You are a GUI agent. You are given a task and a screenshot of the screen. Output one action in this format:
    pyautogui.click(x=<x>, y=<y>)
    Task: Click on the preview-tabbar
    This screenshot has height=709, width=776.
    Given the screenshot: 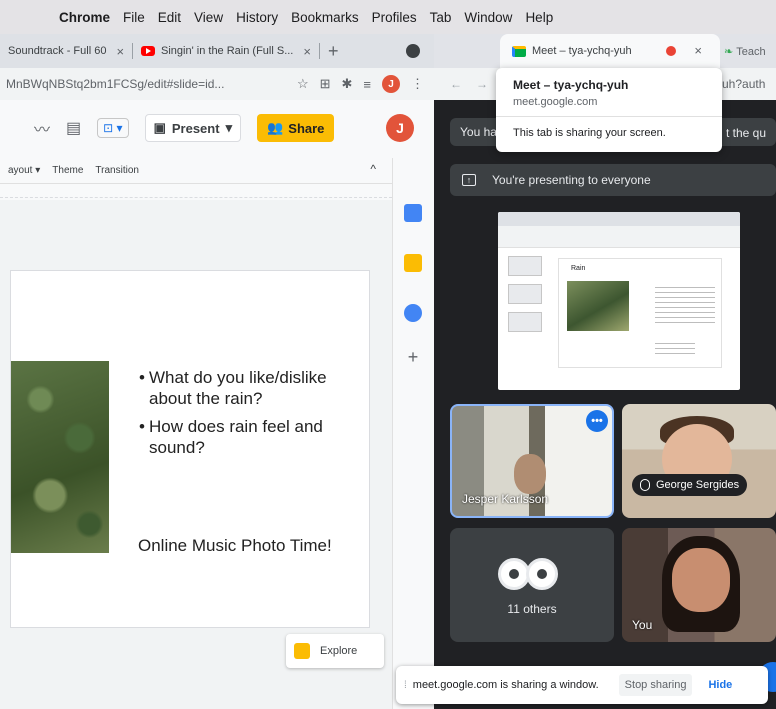 What is the action you would take?
    pyautogui.click(x=619, y=219)
    